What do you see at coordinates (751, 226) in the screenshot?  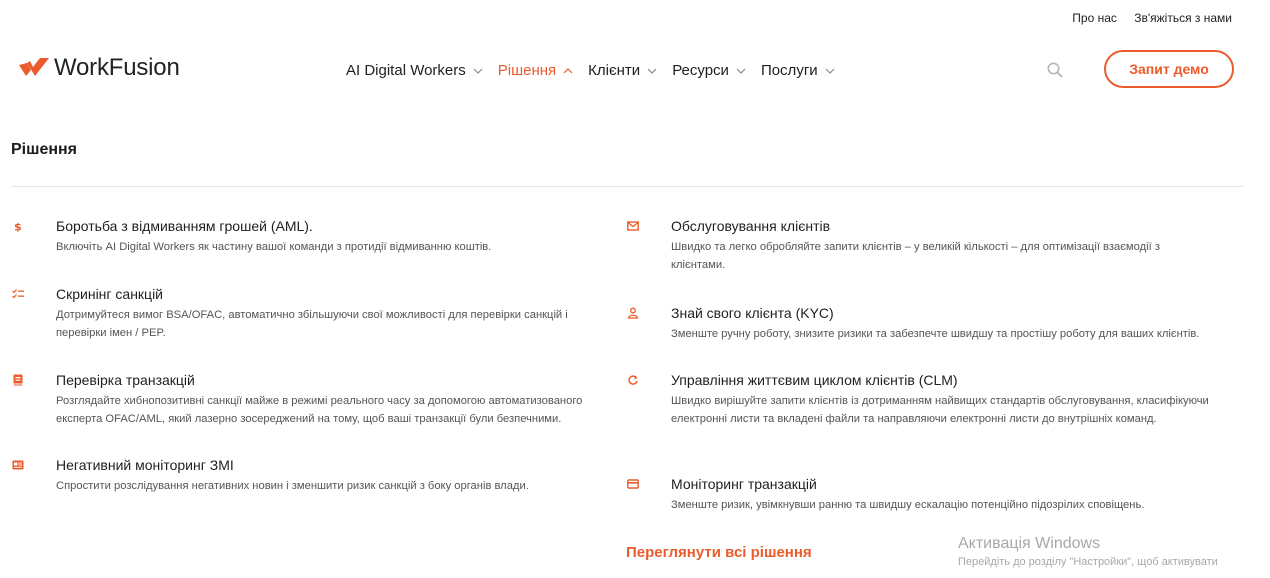 I see `solution-title: Обслуговування клієнтів` at bounding box center [751, 226].